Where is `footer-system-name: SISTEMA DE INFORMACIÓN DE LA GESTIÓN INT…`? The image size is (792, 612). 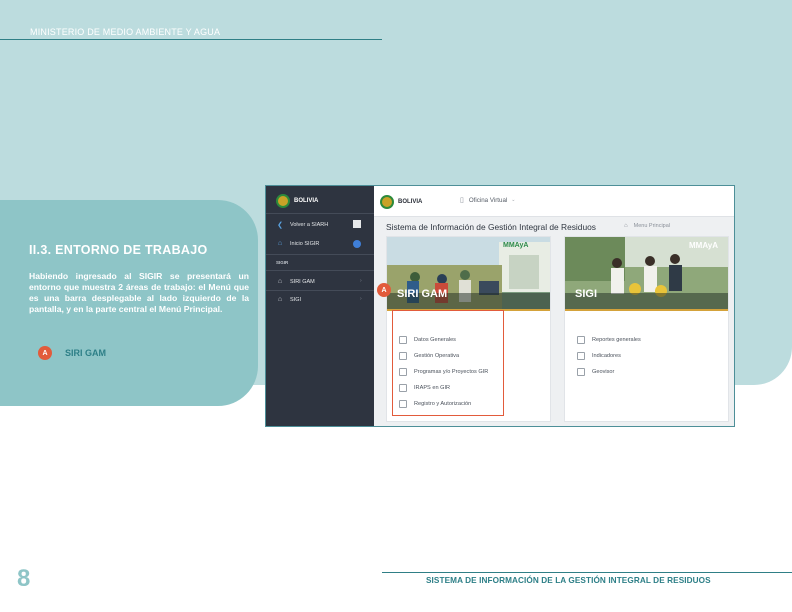 footer-system-name: SISTEMA DE INFORMACIÓN DE LA GESTIÓN INT… is located at coordinates (568, 580).